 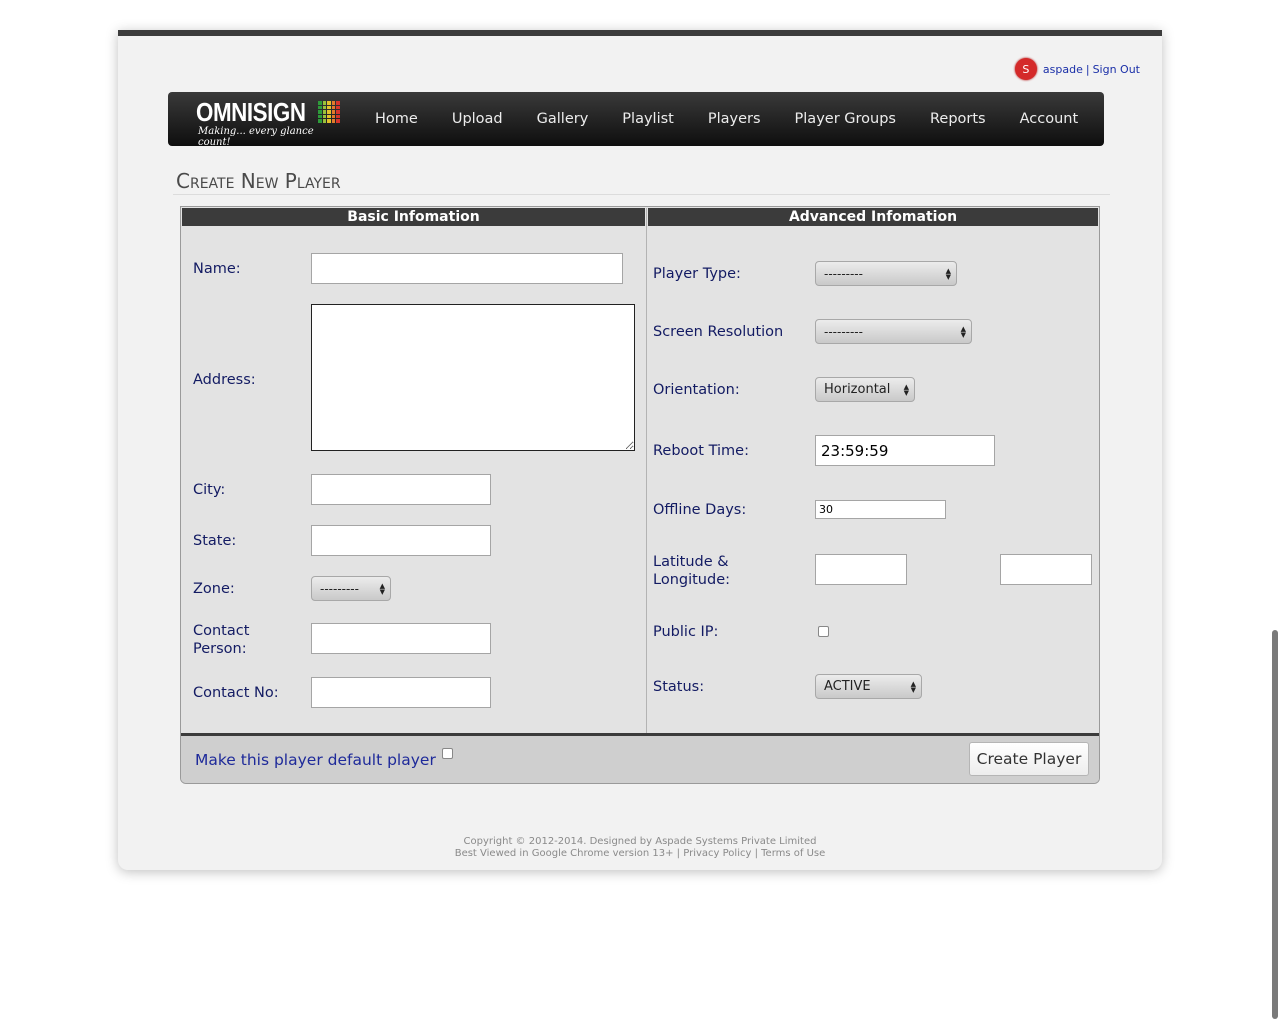 What do you see at coordinates (1025, 69) in the screenshot?
I see `user-avatar: S` at bounding box center [1025, 69].